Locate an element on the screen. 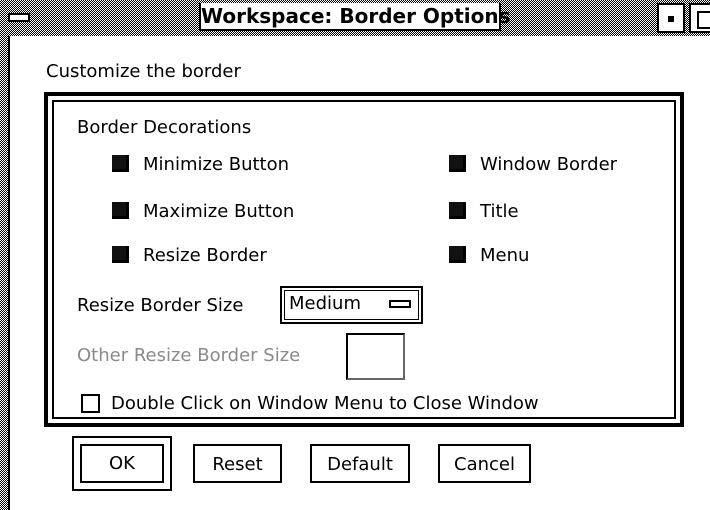  window-frame-line is located at coordinates (9, 273).